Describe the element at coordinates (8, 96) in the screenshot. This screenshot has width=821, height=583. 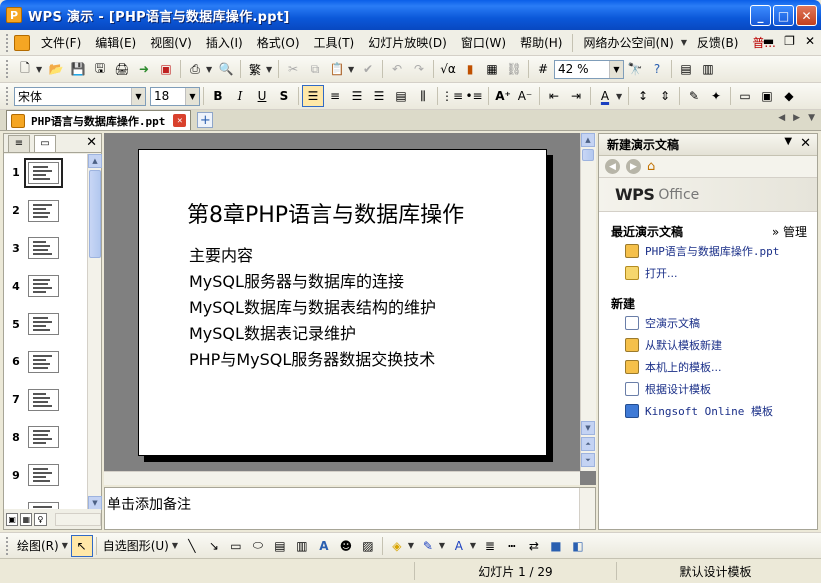
I see `format-toolbar-grip` at that location.